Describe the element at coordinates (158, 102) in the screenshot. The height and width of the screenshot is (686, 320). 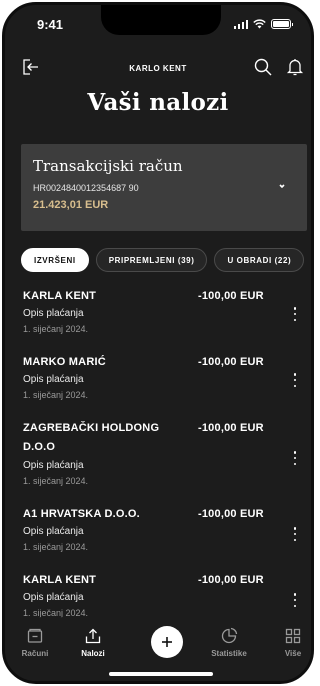
I see `page-title: Vaši nalozi` at that location.